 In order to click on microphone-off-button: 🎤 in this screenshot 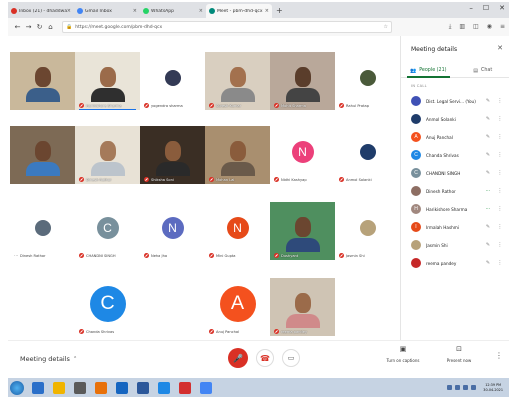, I will do `click(238, 358)`.